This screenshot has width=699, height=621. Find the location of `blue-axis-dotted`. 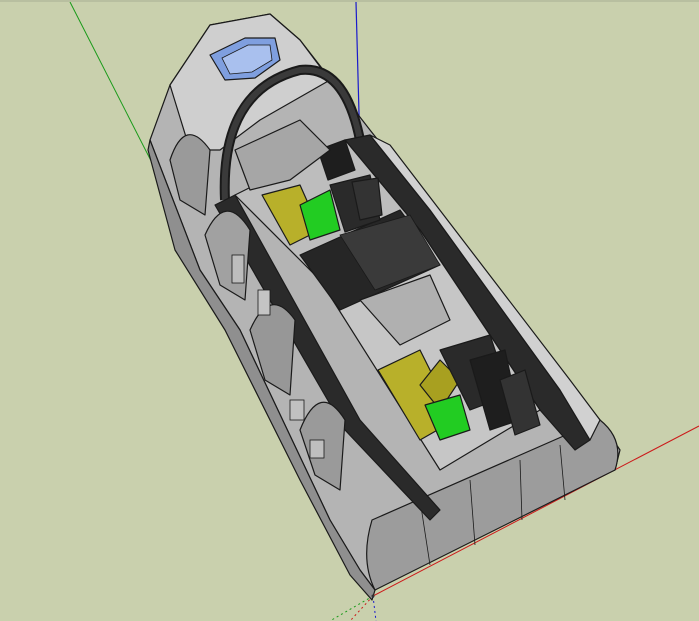

blue-axis-dotted is located at coordinates (374, 608).